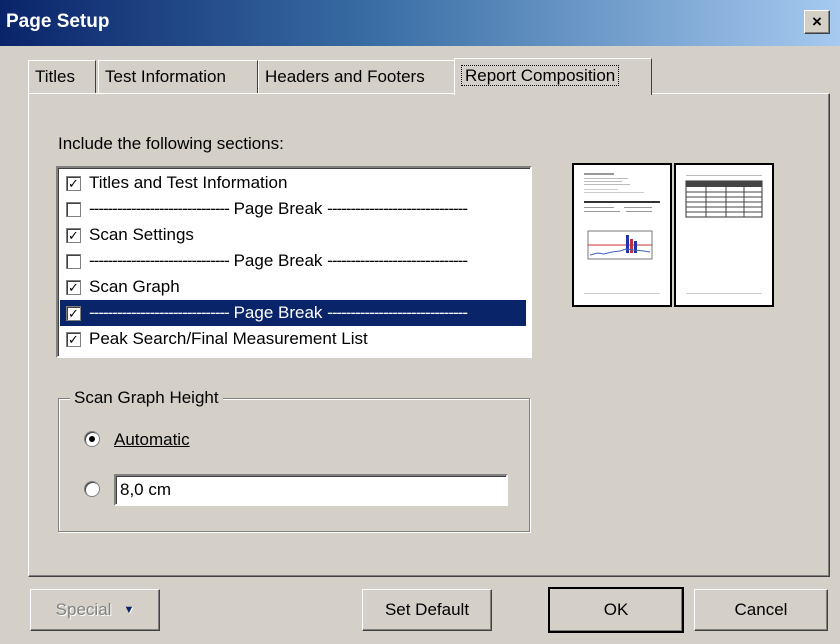  Describe the element at coordinates (188, 182) in the screenshot. I see `list-item-label: Titles and Test Information` at that location.